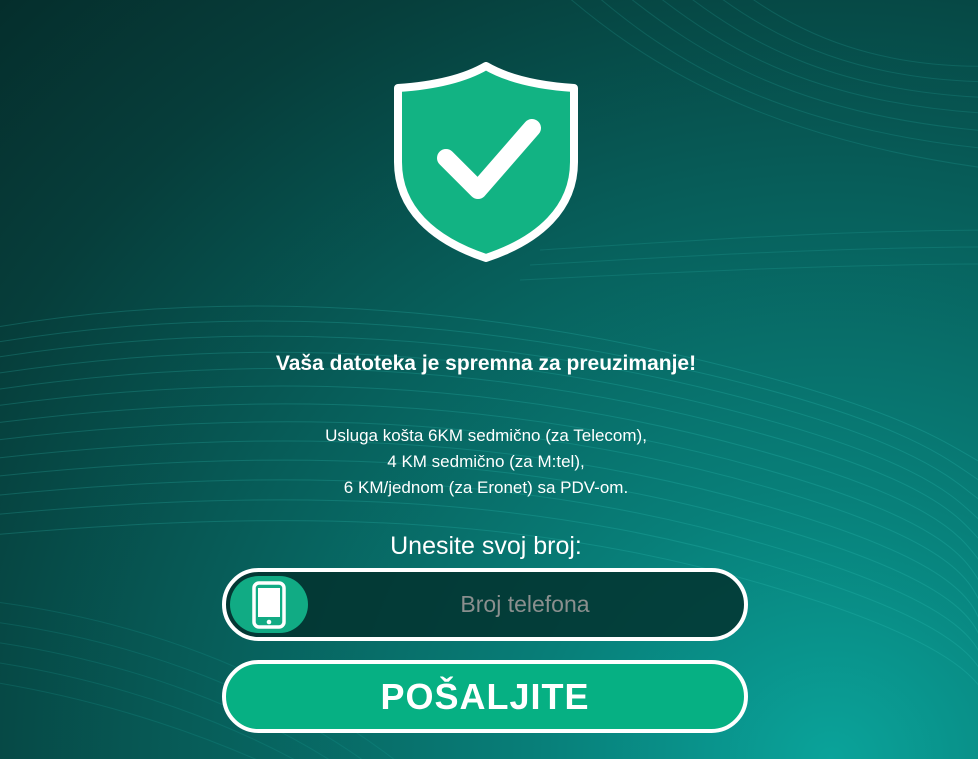  Describe the element at coordinates (486, 162) in the screenshot. I see `shield-check-icon` at that location.